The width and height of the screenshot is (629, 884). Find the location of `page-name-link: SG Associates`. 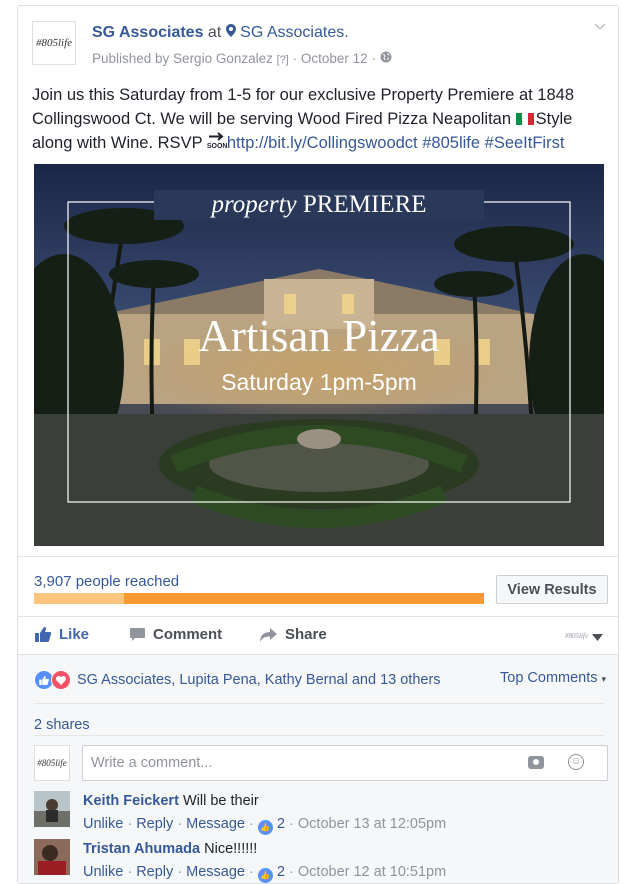

page-name-link: SG Associates is located at coordinates (147, 32).